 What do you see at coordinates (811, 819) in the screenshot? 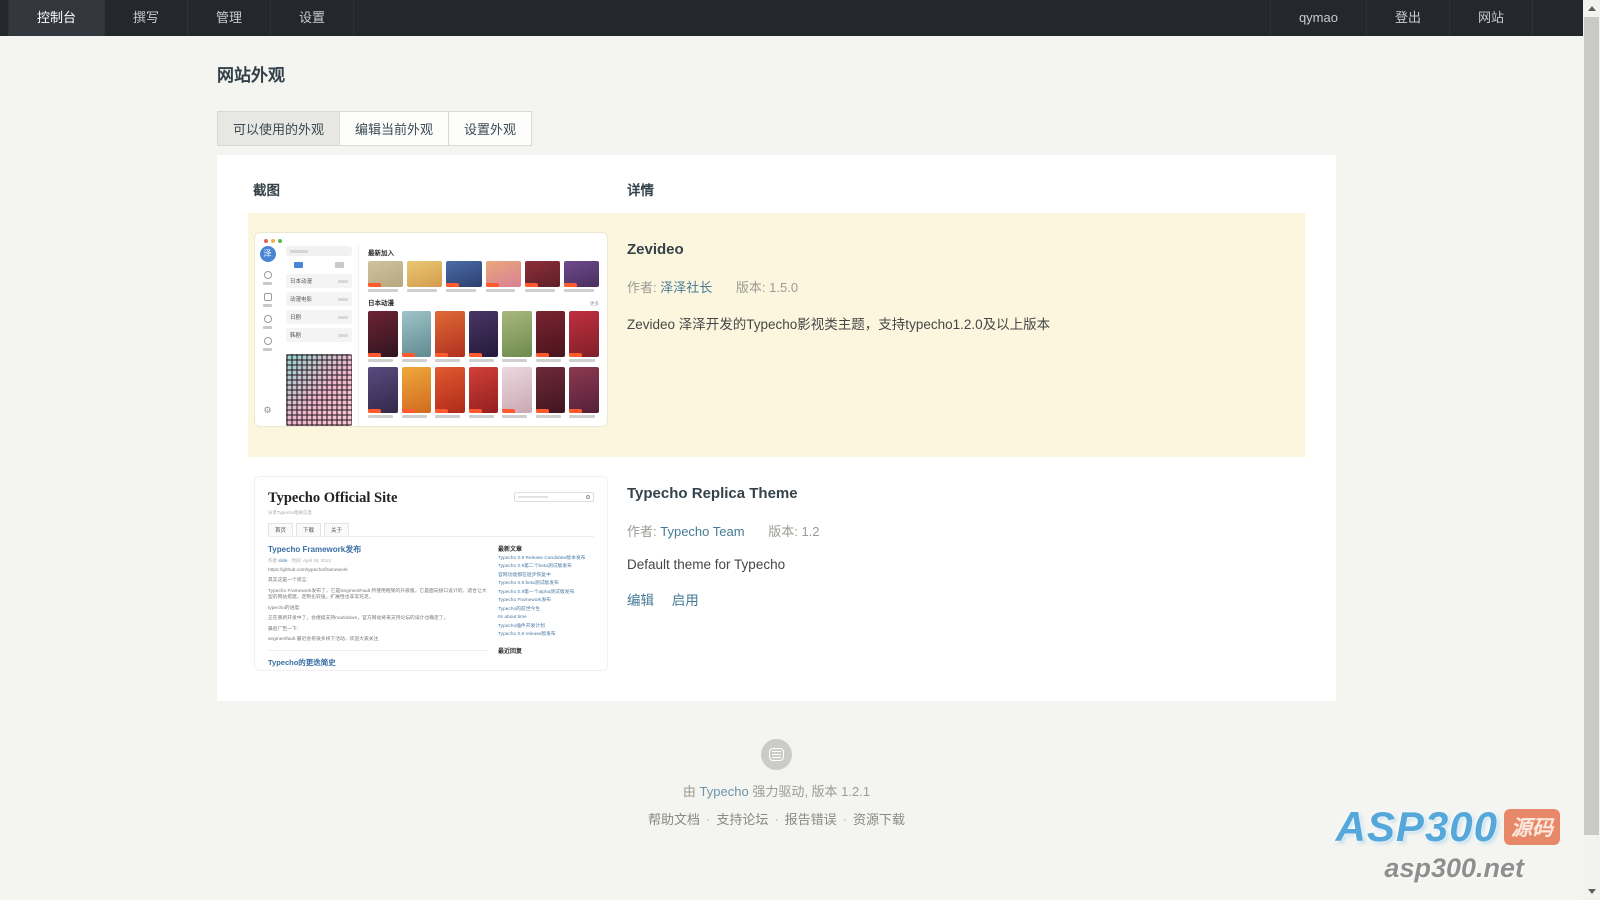
I see `footer-link-报告错误: 报告错误` at bounding box center [811, 819].